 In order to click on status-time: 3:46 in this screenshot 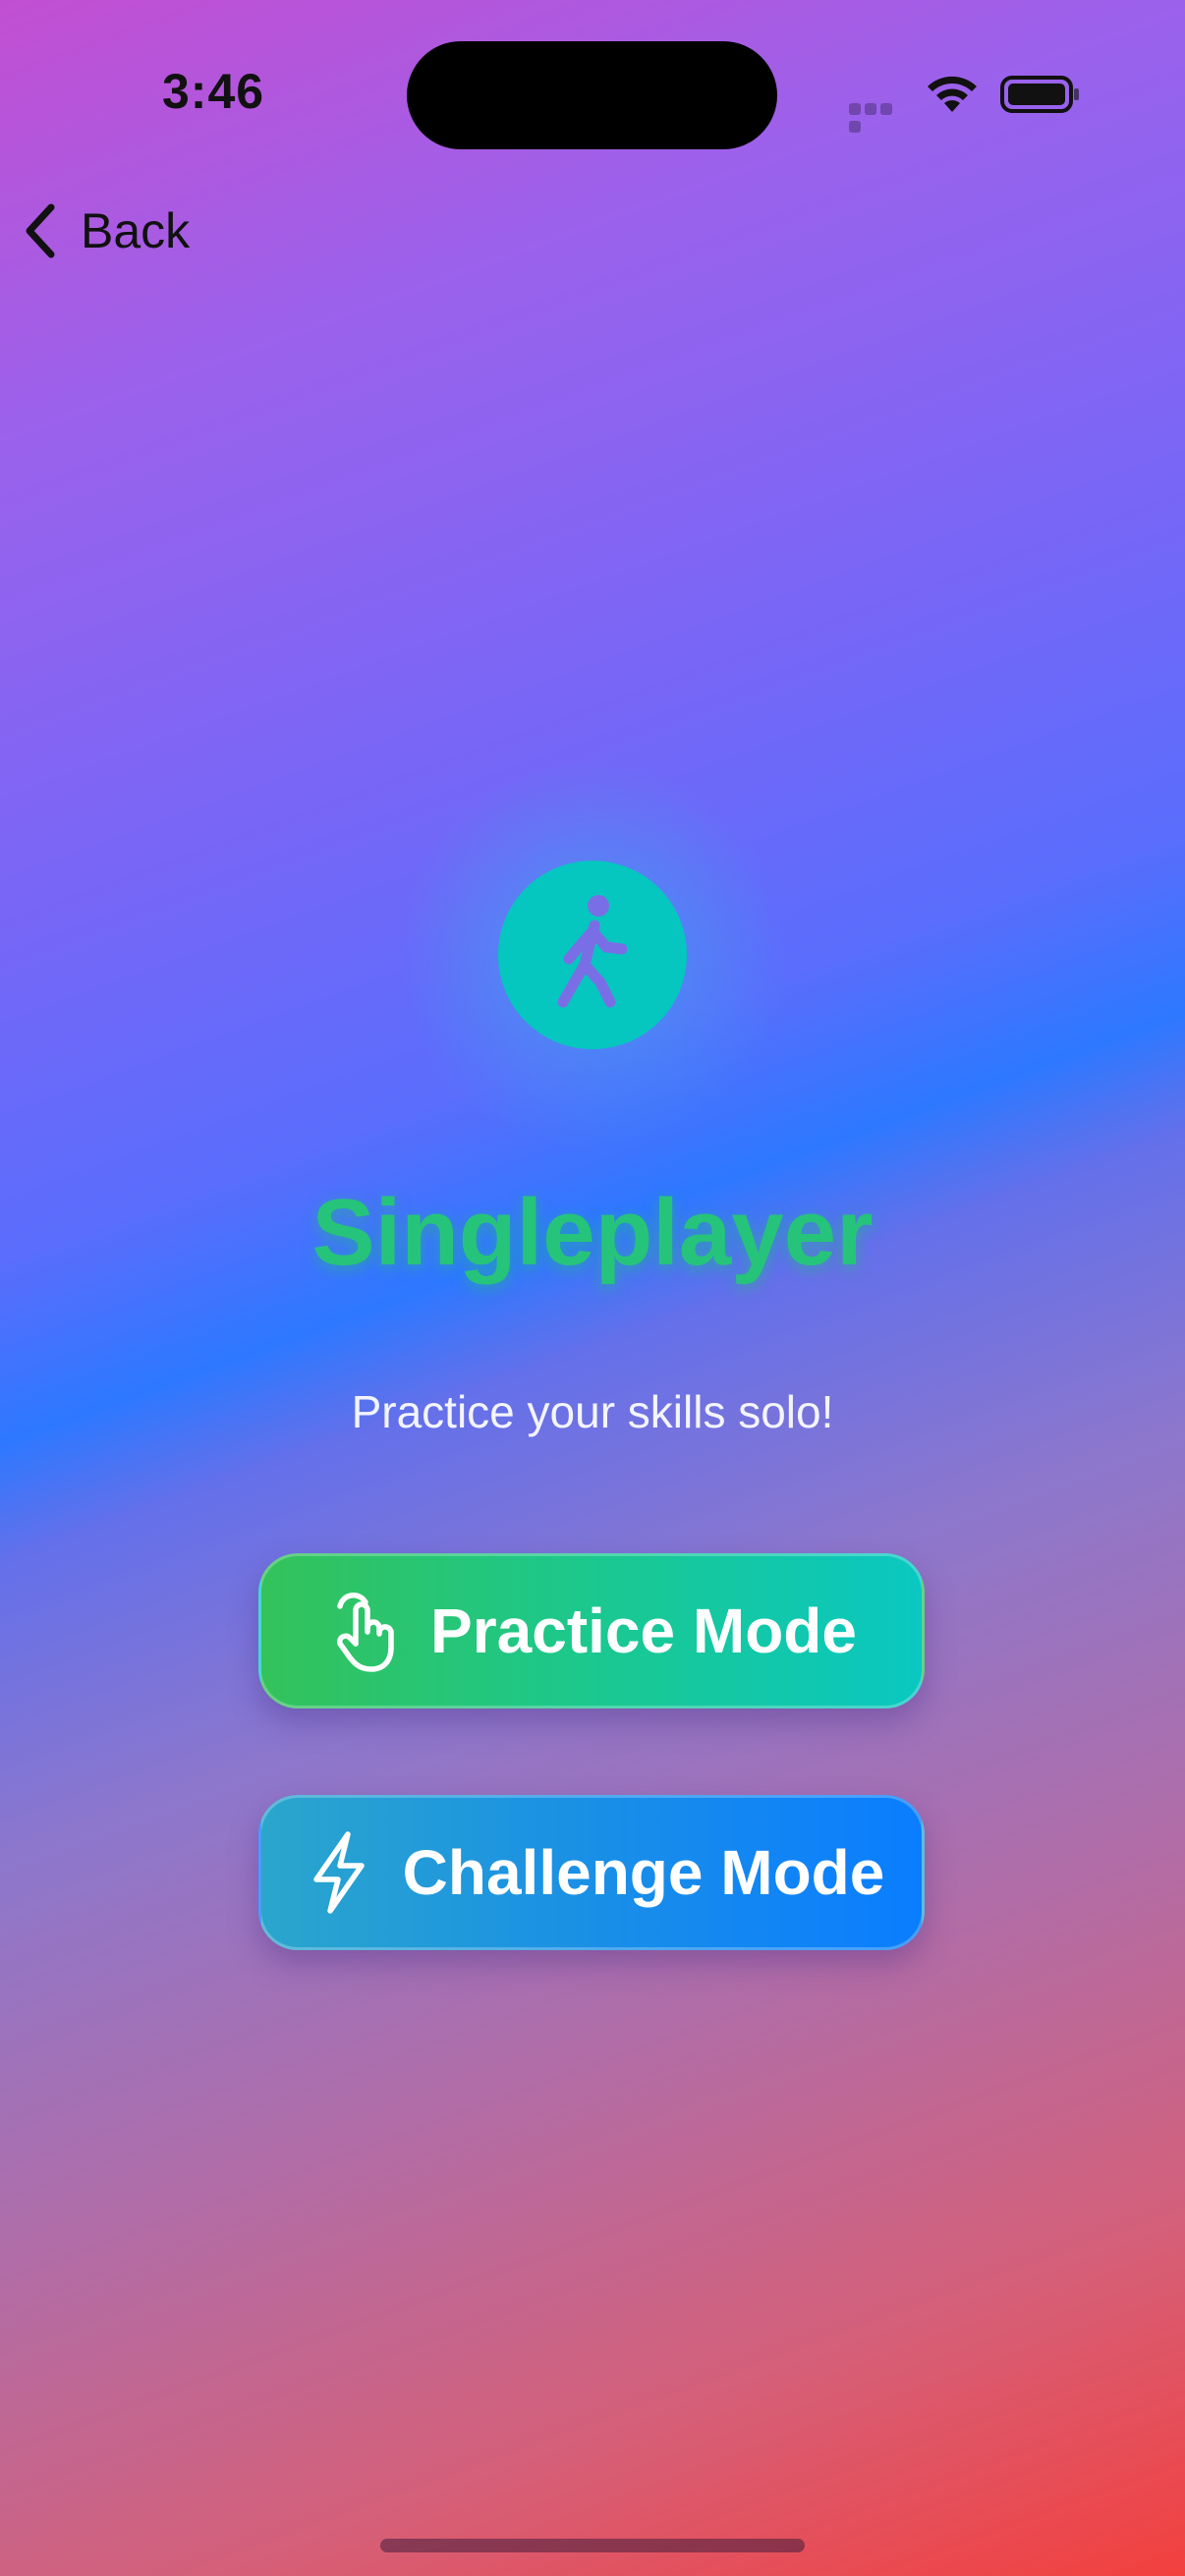, I will do `click(214, 91)`.